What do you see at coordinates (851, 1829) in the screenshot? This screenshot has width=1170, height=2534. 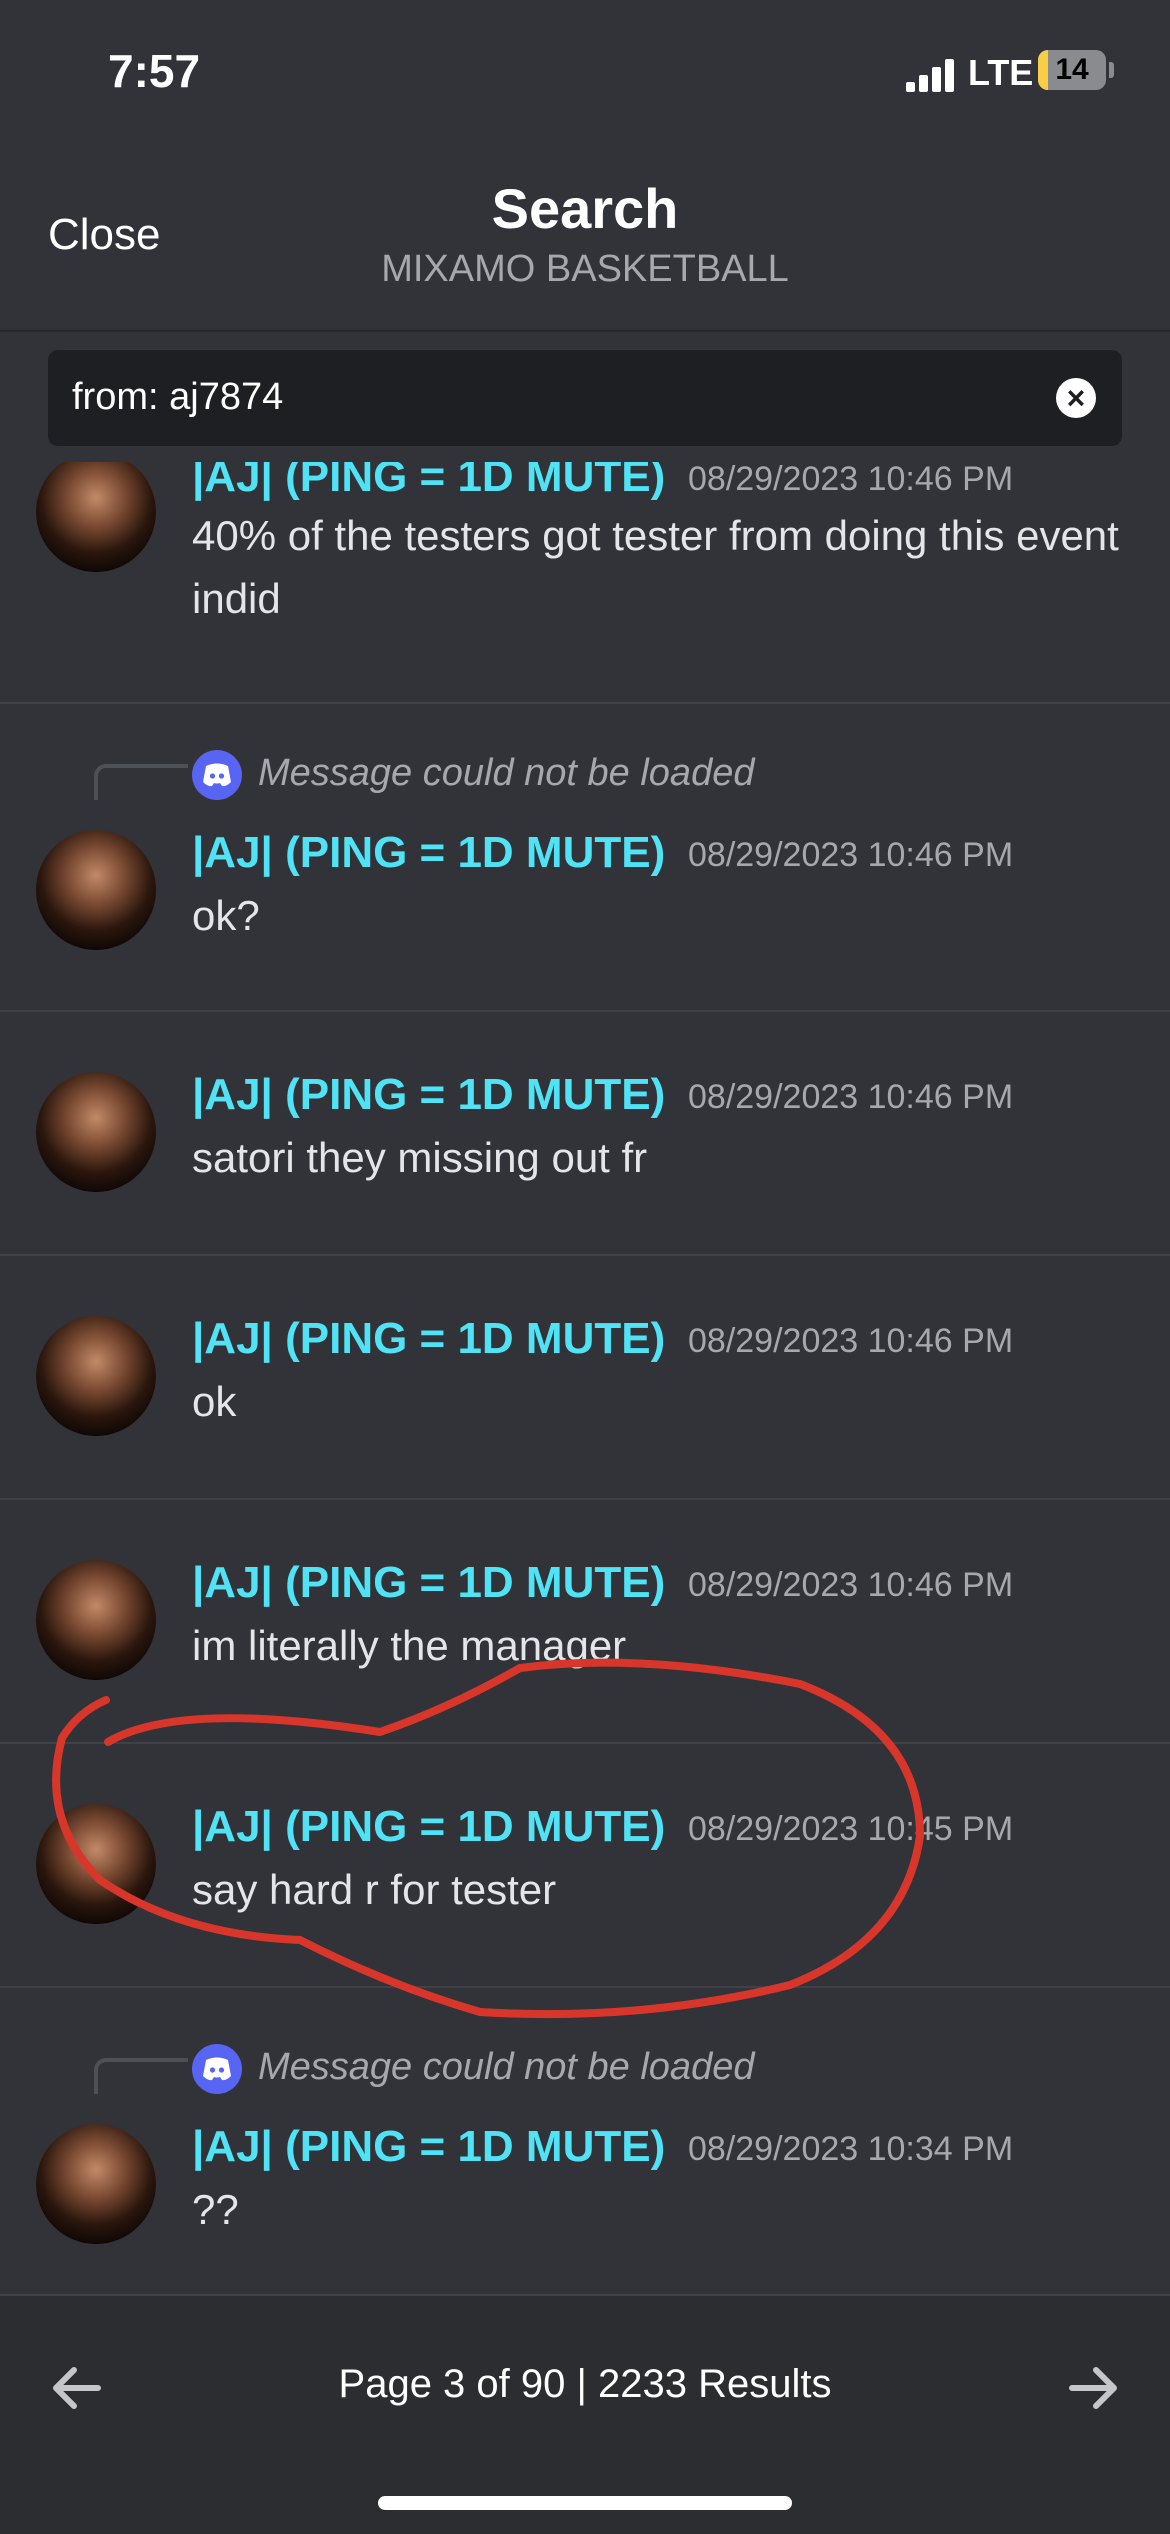 I see `message-timestamp: 08/29/2023 10:45 PM` at bounding box center [851, 1829].